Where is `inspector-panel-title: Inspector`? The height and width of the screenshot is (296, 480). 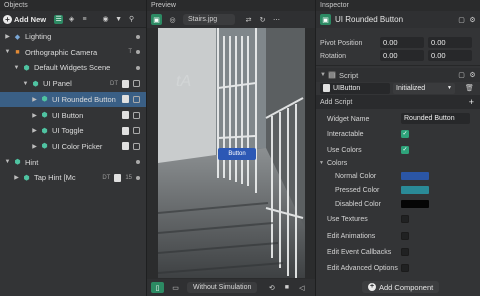
inspector-panel-title: Inspector is located at coordinates (398, 5).